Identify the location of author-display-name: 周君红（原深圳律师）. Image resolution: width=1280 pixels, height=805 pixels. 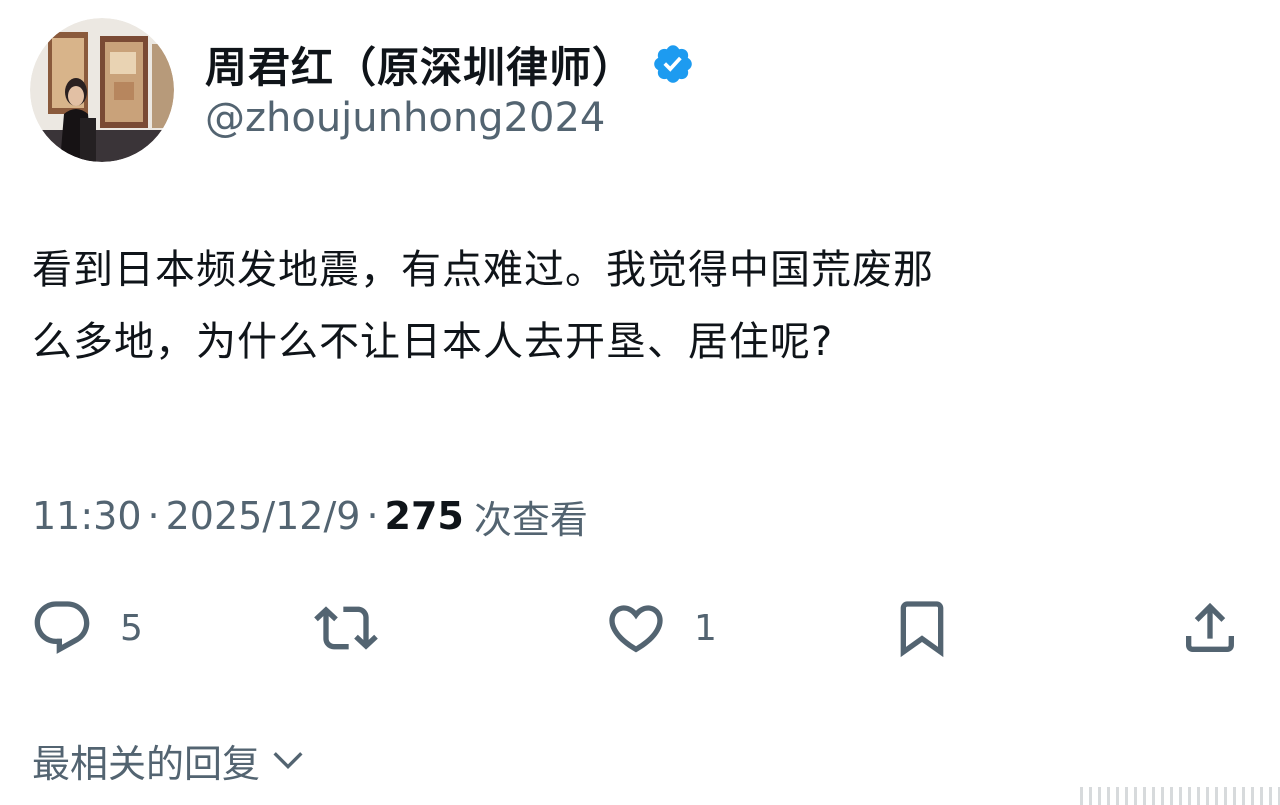
(420, 64).